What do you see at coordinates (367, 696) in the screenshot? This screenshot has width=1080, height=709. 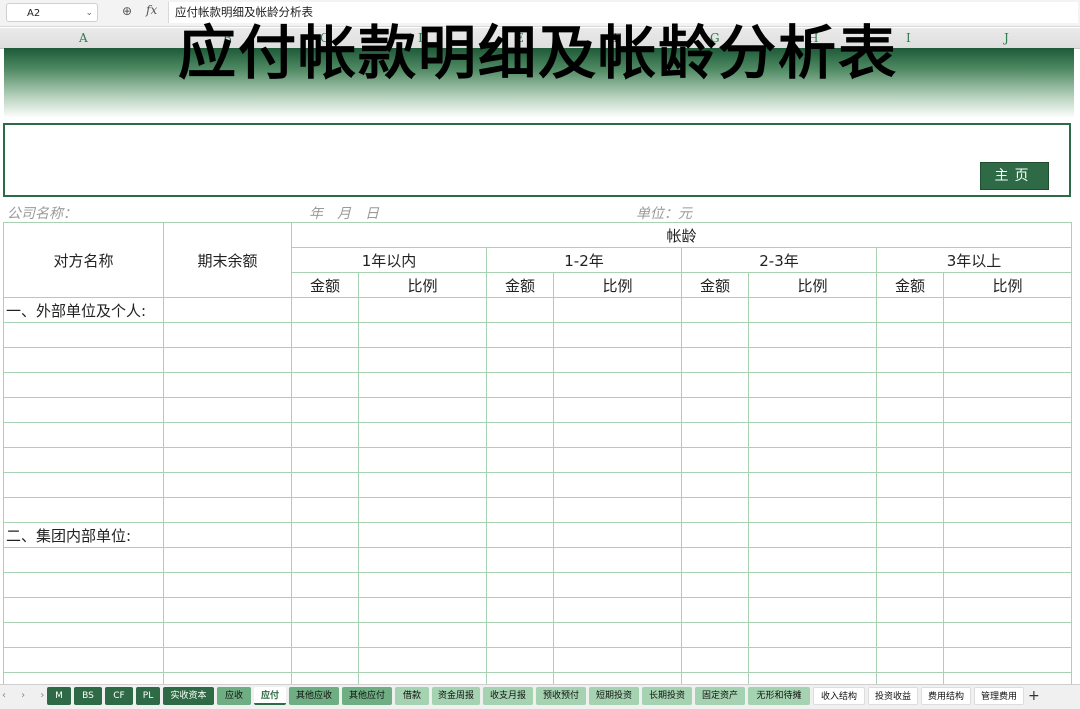 I see `sheet-tab-other-payable: 其他应付` at bounding box center [367, 696].